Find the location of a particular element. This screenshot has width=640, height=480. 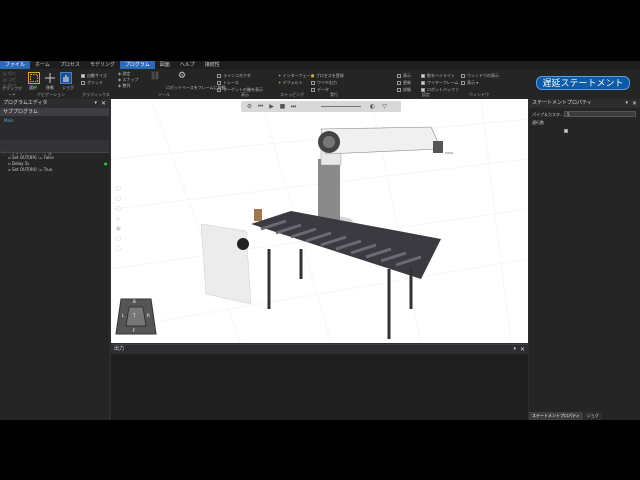

ribbon-group-run: ● プロセスを登録 ワイヤ出力 データ 実行 is located at coordinates (334, 84).